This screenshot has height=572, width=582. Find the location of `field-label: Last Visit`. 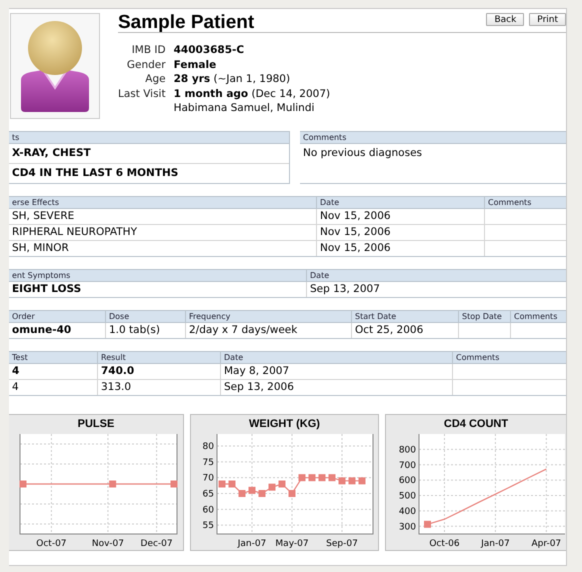

field-label: Last Visit is located at coordinates (142, 94).